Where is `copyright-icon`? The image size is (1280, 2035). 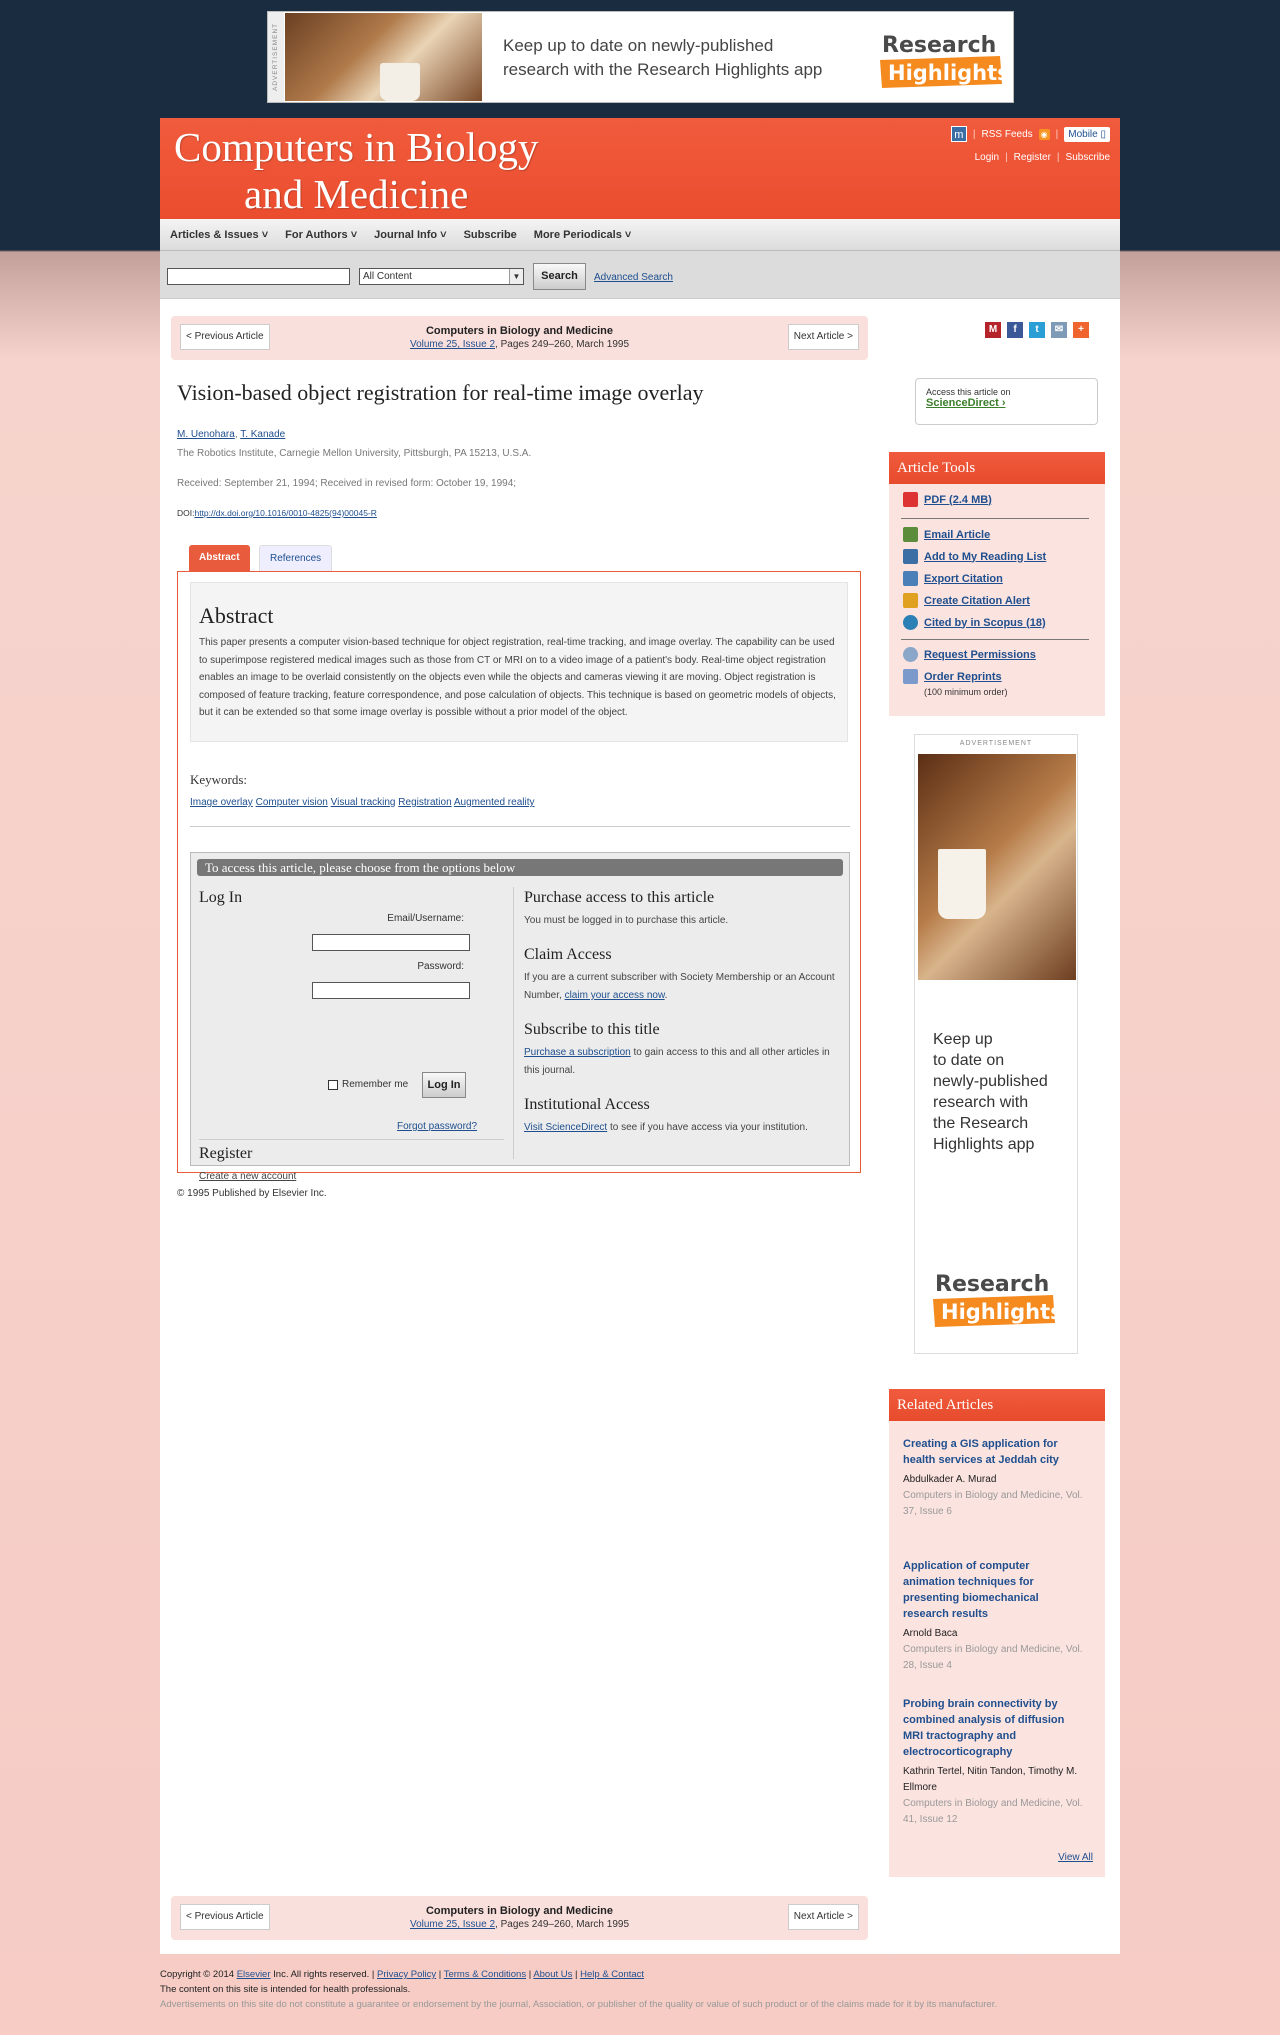 copyright-icon is located at coordinates (910, 654).